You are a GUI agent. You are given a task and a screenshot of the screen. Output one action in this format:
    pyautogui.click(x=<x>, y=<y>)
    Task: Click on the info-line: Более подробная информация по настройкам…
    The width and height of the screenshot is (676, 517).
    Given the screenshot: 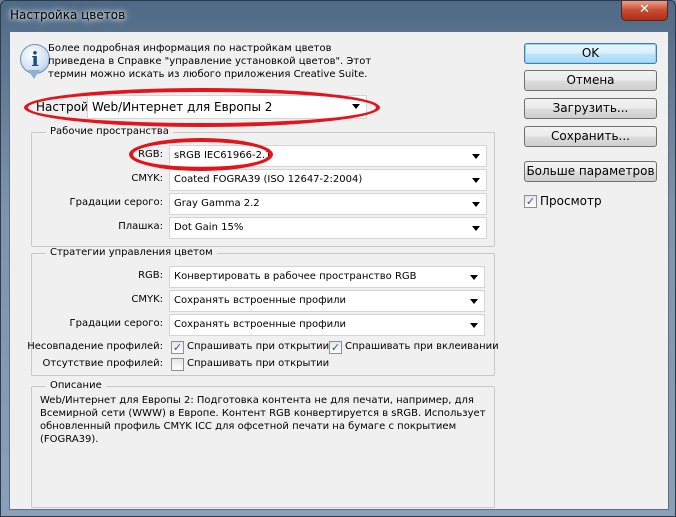 What is the action you would take?
    pyautogui.click(x=190, y=48)
    